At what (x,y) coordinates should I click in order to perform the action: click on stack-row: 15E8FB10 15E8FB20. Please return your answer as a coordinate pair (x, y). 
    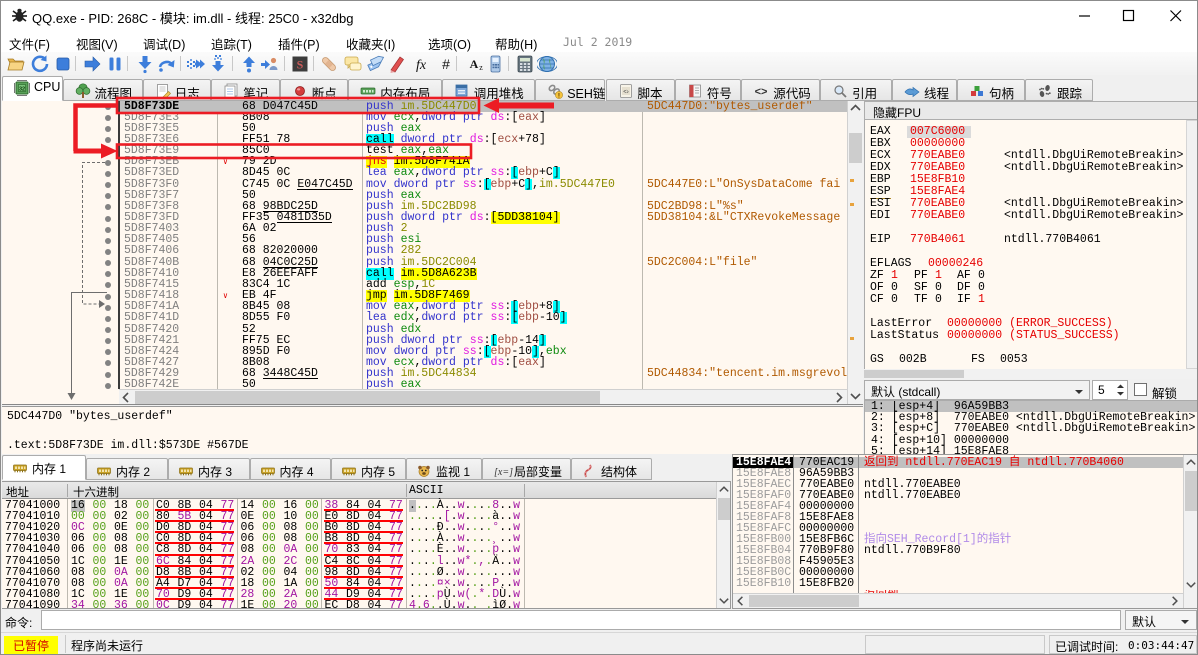
    Looking at the image, I should click on (965, 583).